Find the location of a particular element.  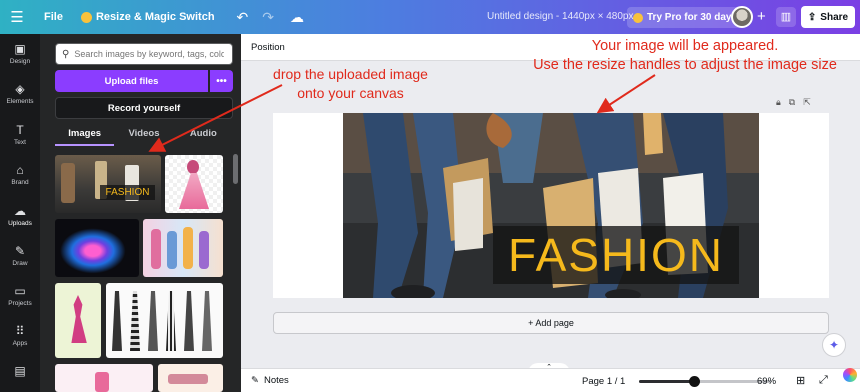

zoom-level: 69% is located at coordinates (766, 381).